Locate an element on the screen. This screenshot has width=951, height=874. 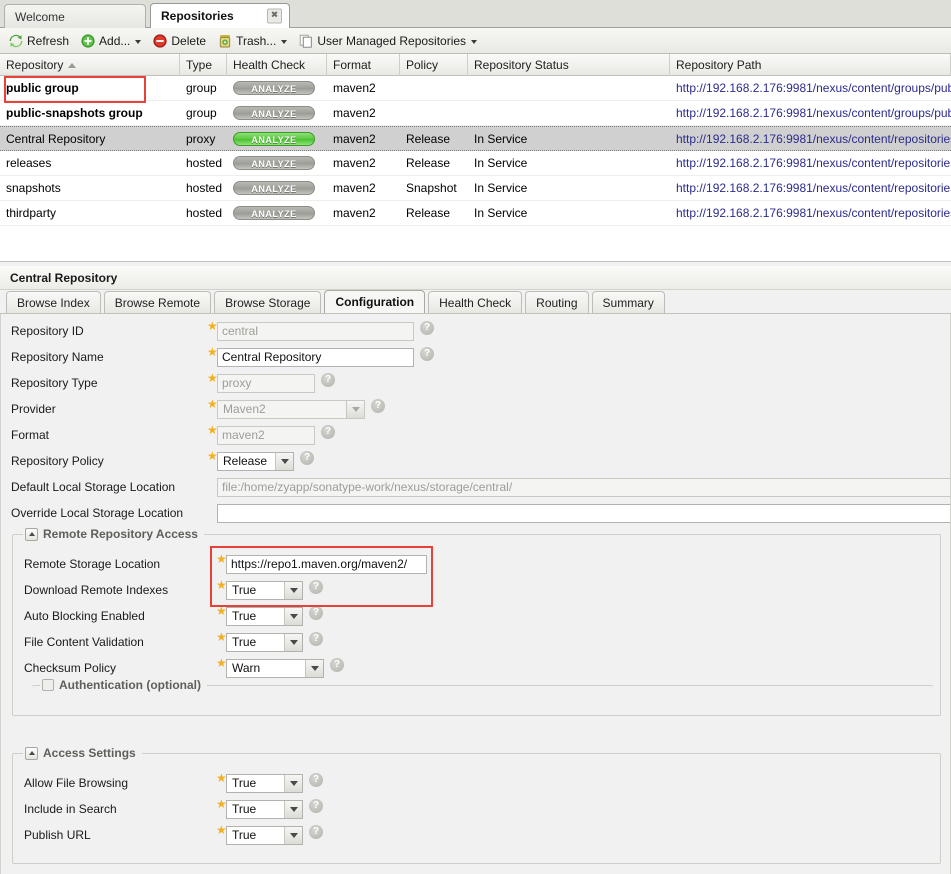
checksum-policy-label: Checksum Policy is located at coordinates (70, 668).